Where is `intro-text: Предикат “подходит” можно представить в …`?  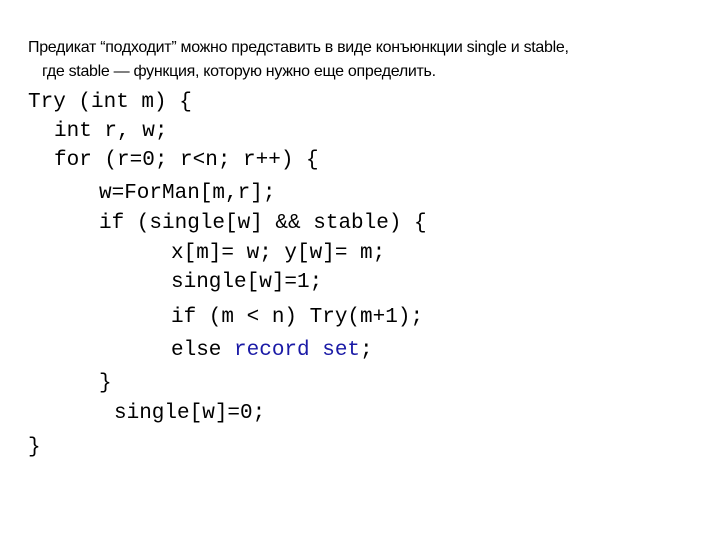 intro-text: Предикат “подходит” можно представить в … is located at coordinates (368, 60).